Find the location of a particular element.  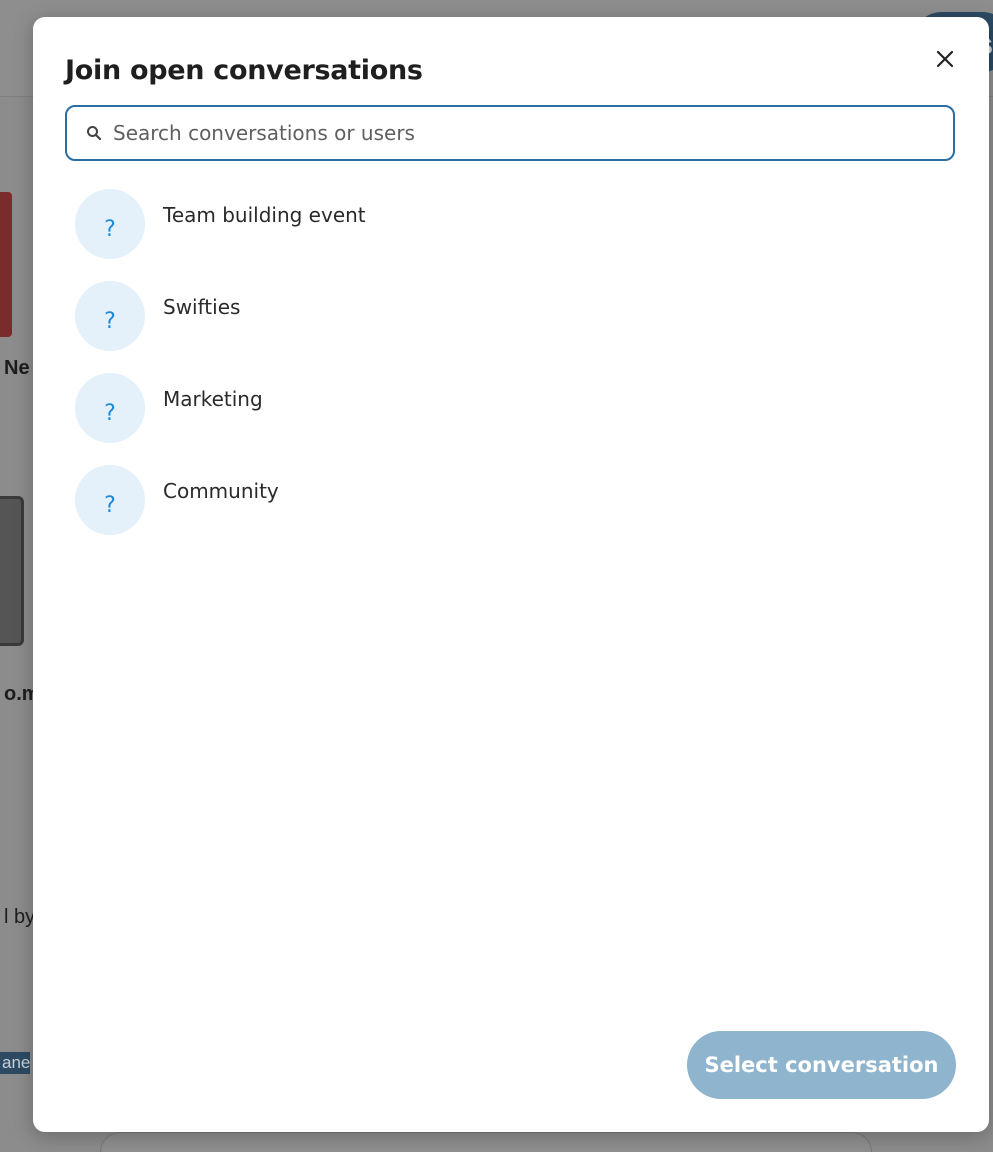

dialog-title: Join open conversations is located at coordinates (244, 70).